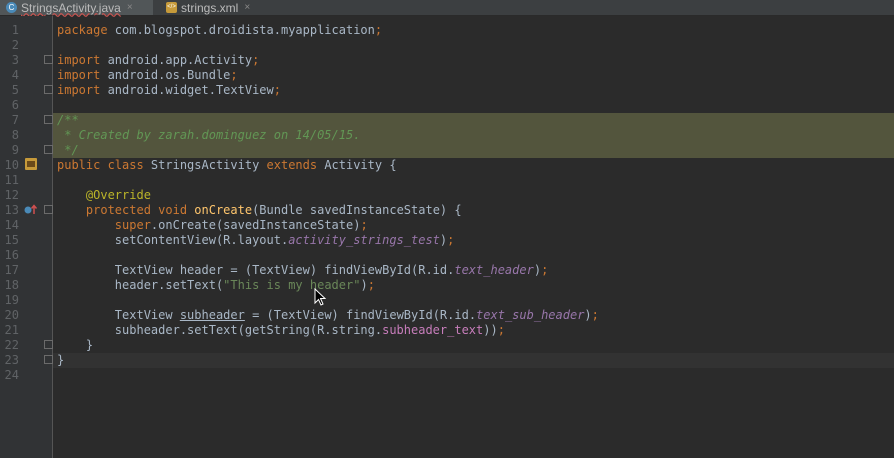  I want to click on line-number: 24, so click(11, 375).